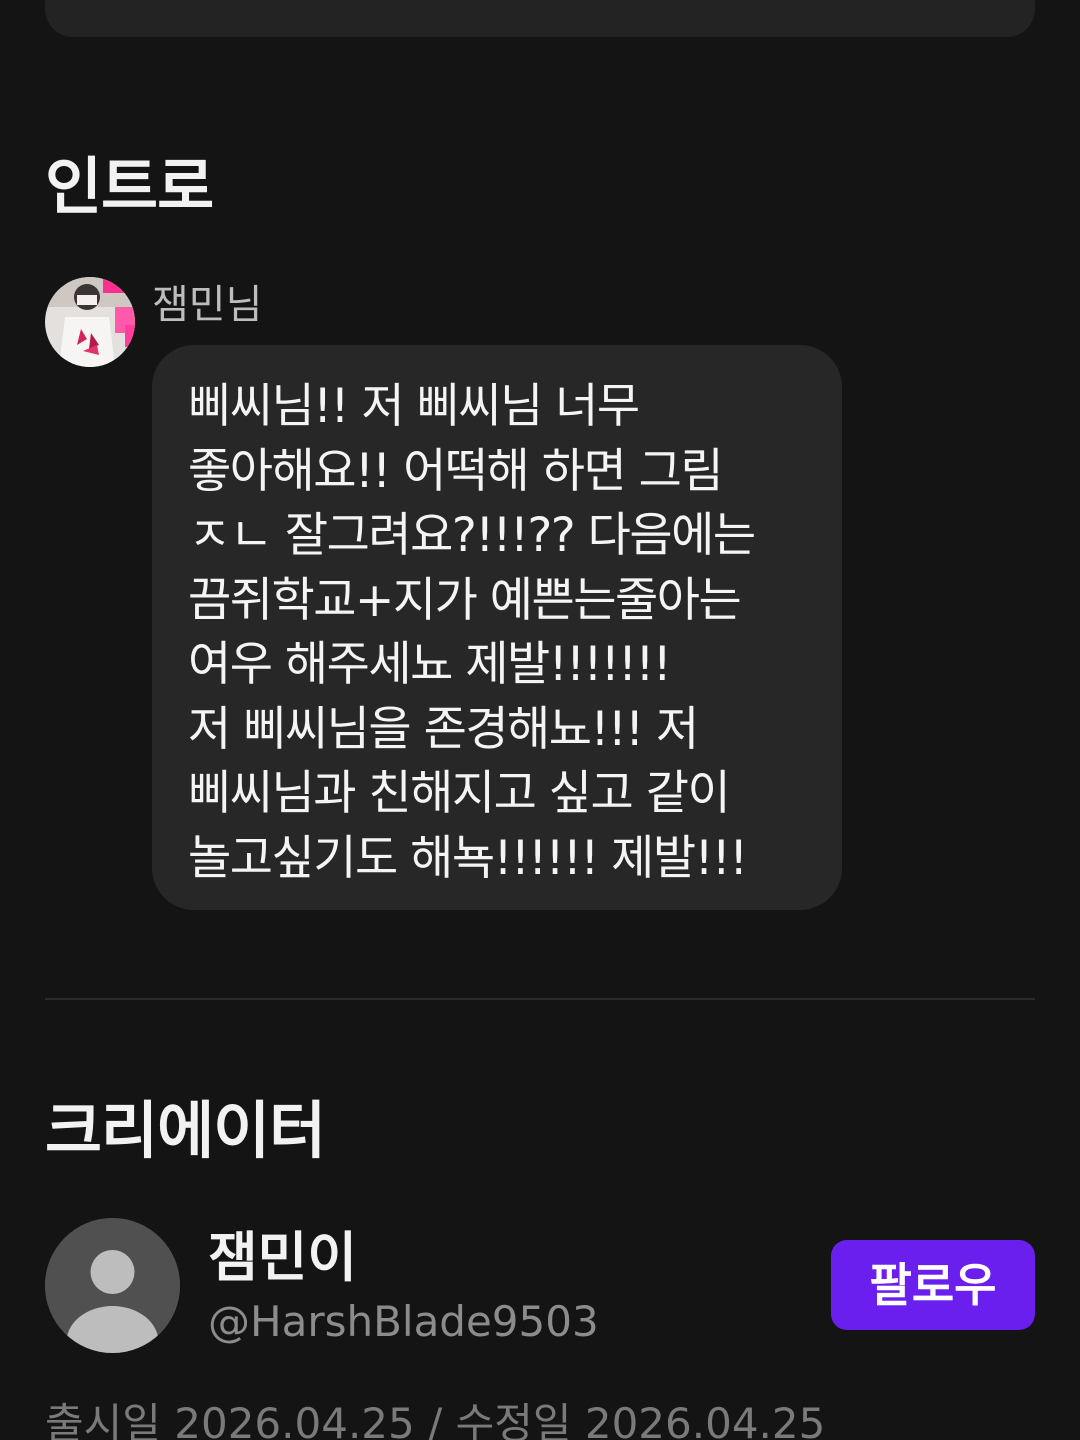  I want to click on intro-author-name: 잼민님, so click(207, 305).